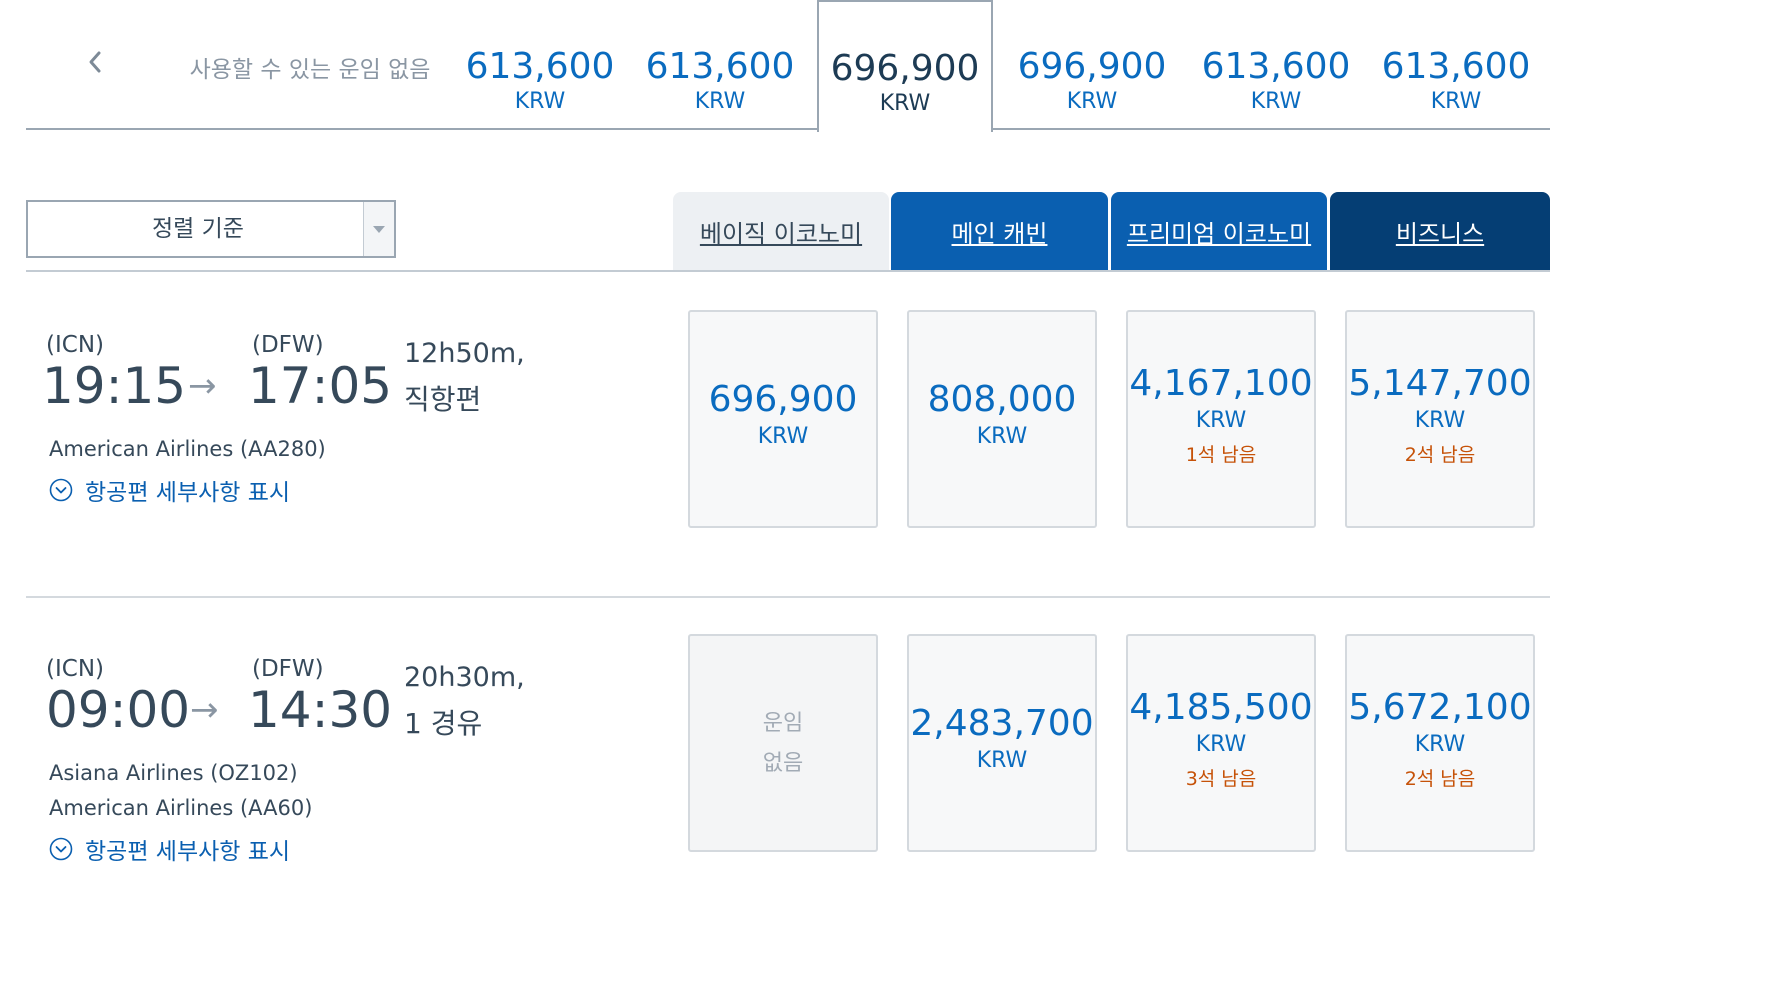  What do you see at coordinates (320, 386) in the screenshot?
I see `arrival-time: 17:05` at bounding box center [320, 386].